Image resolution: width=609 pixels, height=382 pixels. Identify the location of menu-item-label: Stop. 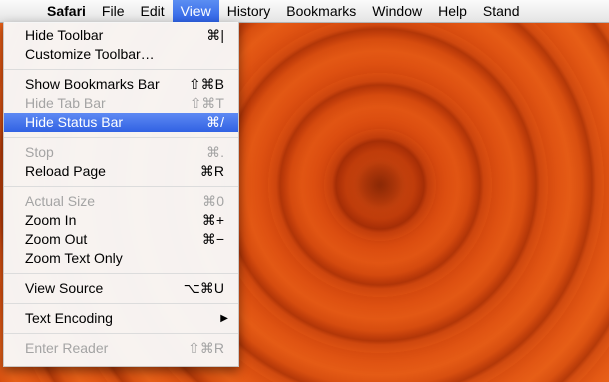
(39, 152).